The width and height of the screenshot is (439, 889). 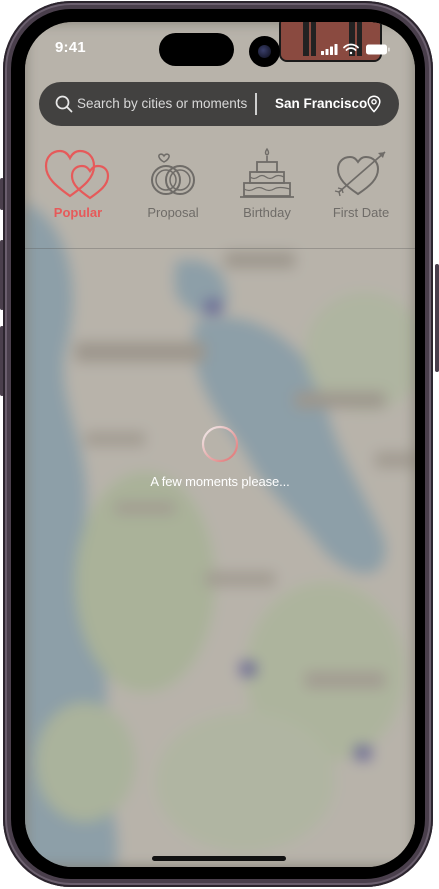 I want to click on dynamic-island, so click(x=196, y=49).